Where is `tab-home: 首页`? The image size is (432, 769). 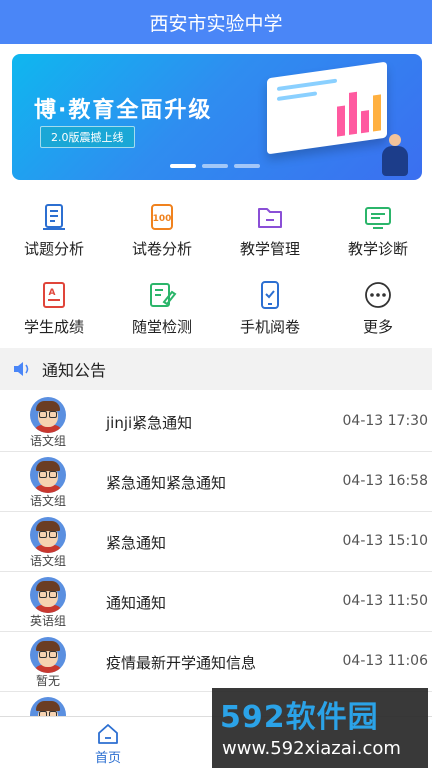
tab-home: 首页 is located at coordinates (108, 743).